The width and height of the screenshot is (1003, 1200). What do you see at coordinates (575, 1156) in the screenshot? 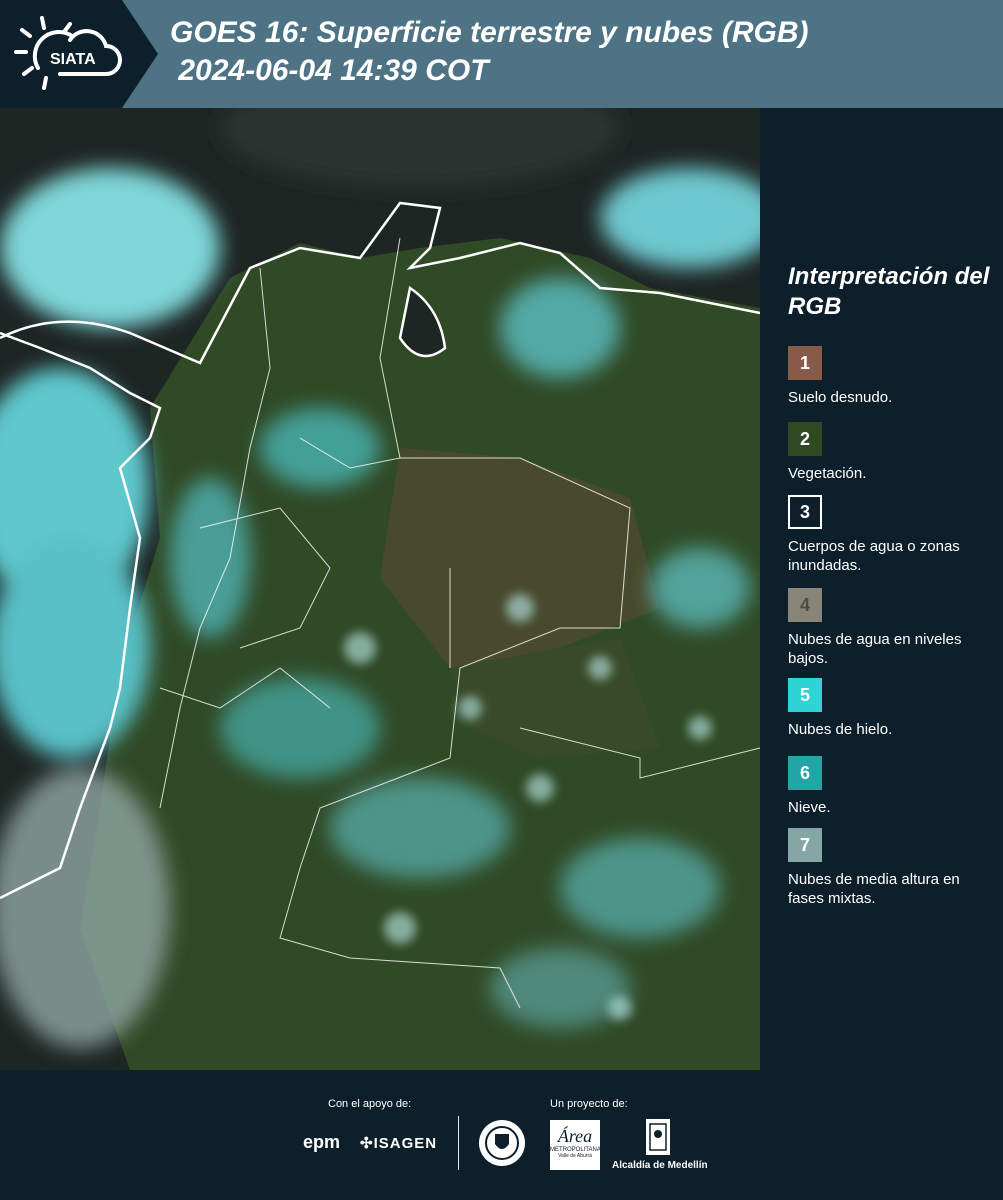
I see `amva-sub2: Valle de Aburrá` at bounding box center [575, 1156].